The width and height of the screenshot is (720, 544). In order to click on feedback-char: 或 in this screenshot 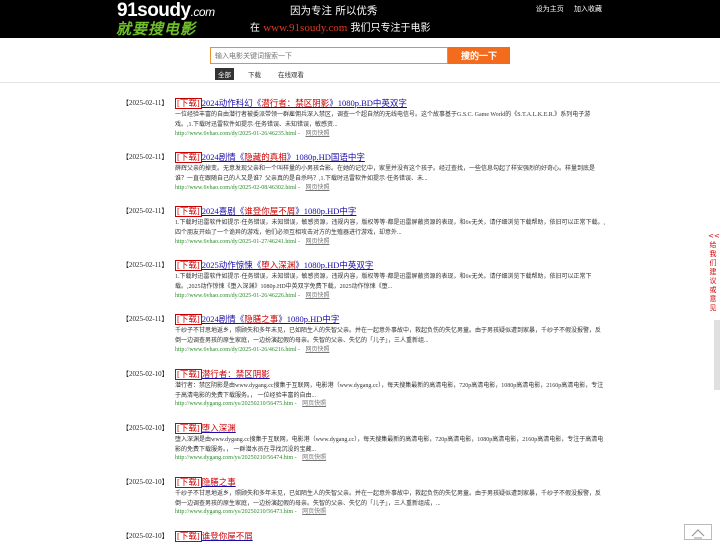, I will do `click(713, 290)`.